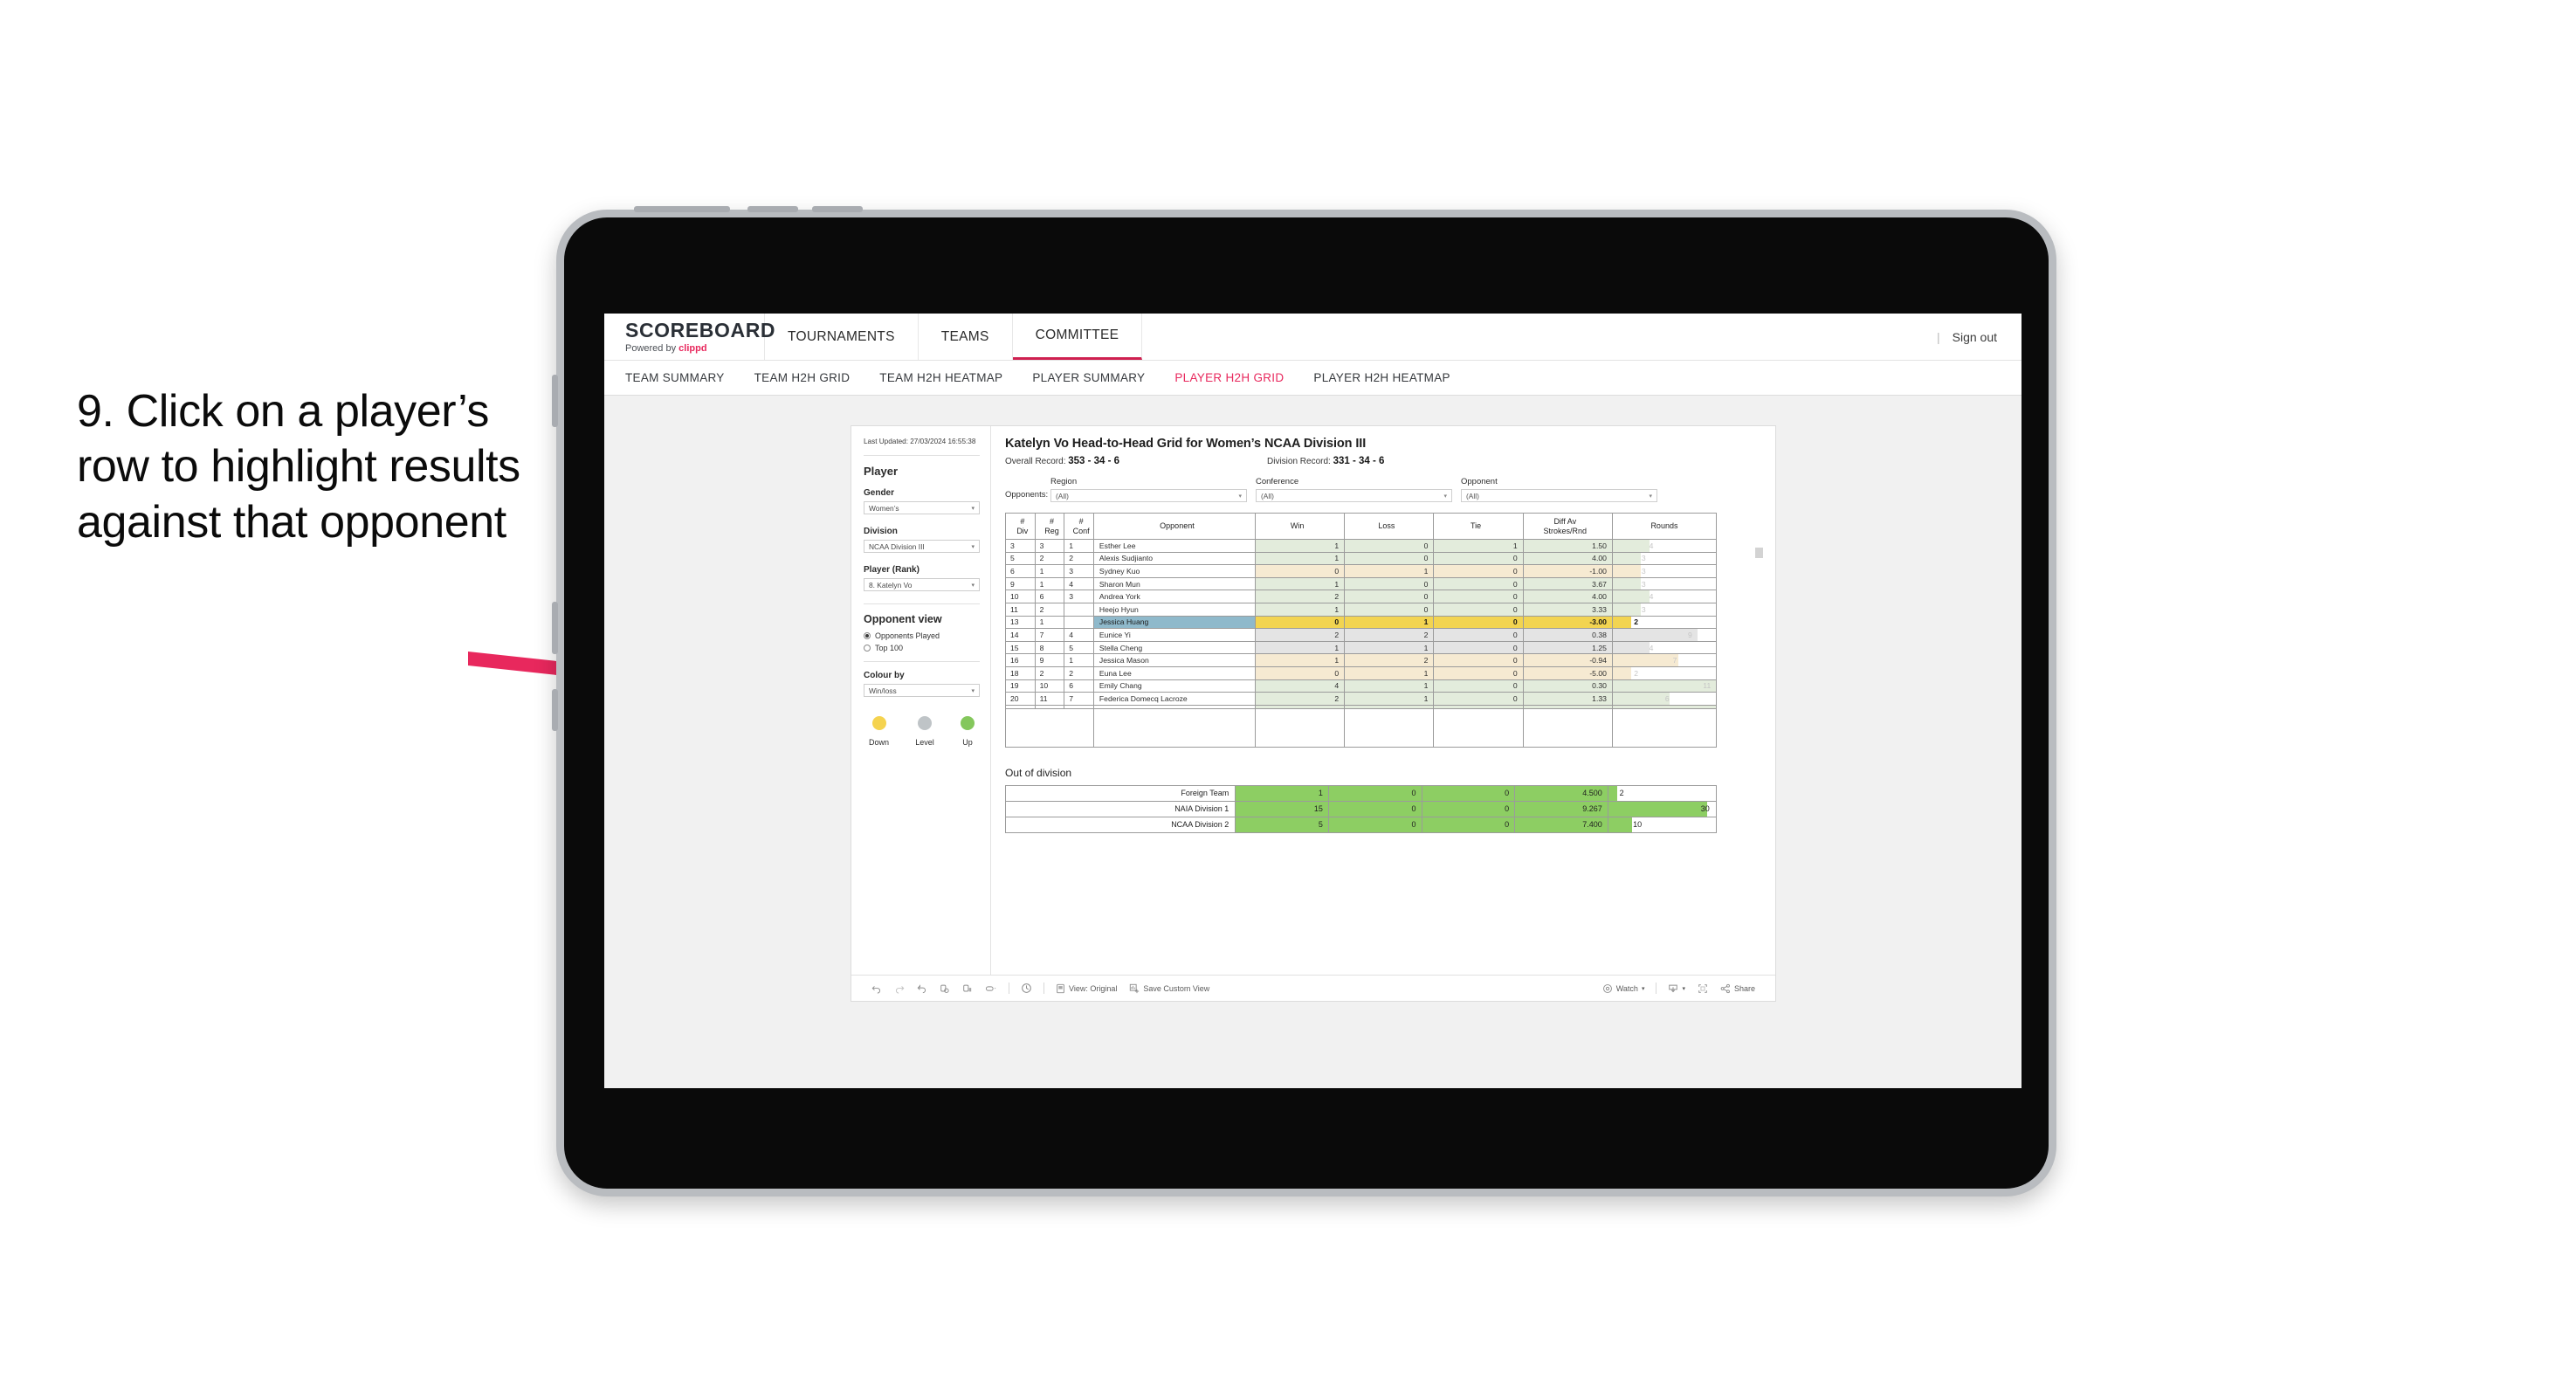 The height and width of the screenshot is (1386, 2576). I want to click on radio-top-100: Top 100, so click(922, 648).